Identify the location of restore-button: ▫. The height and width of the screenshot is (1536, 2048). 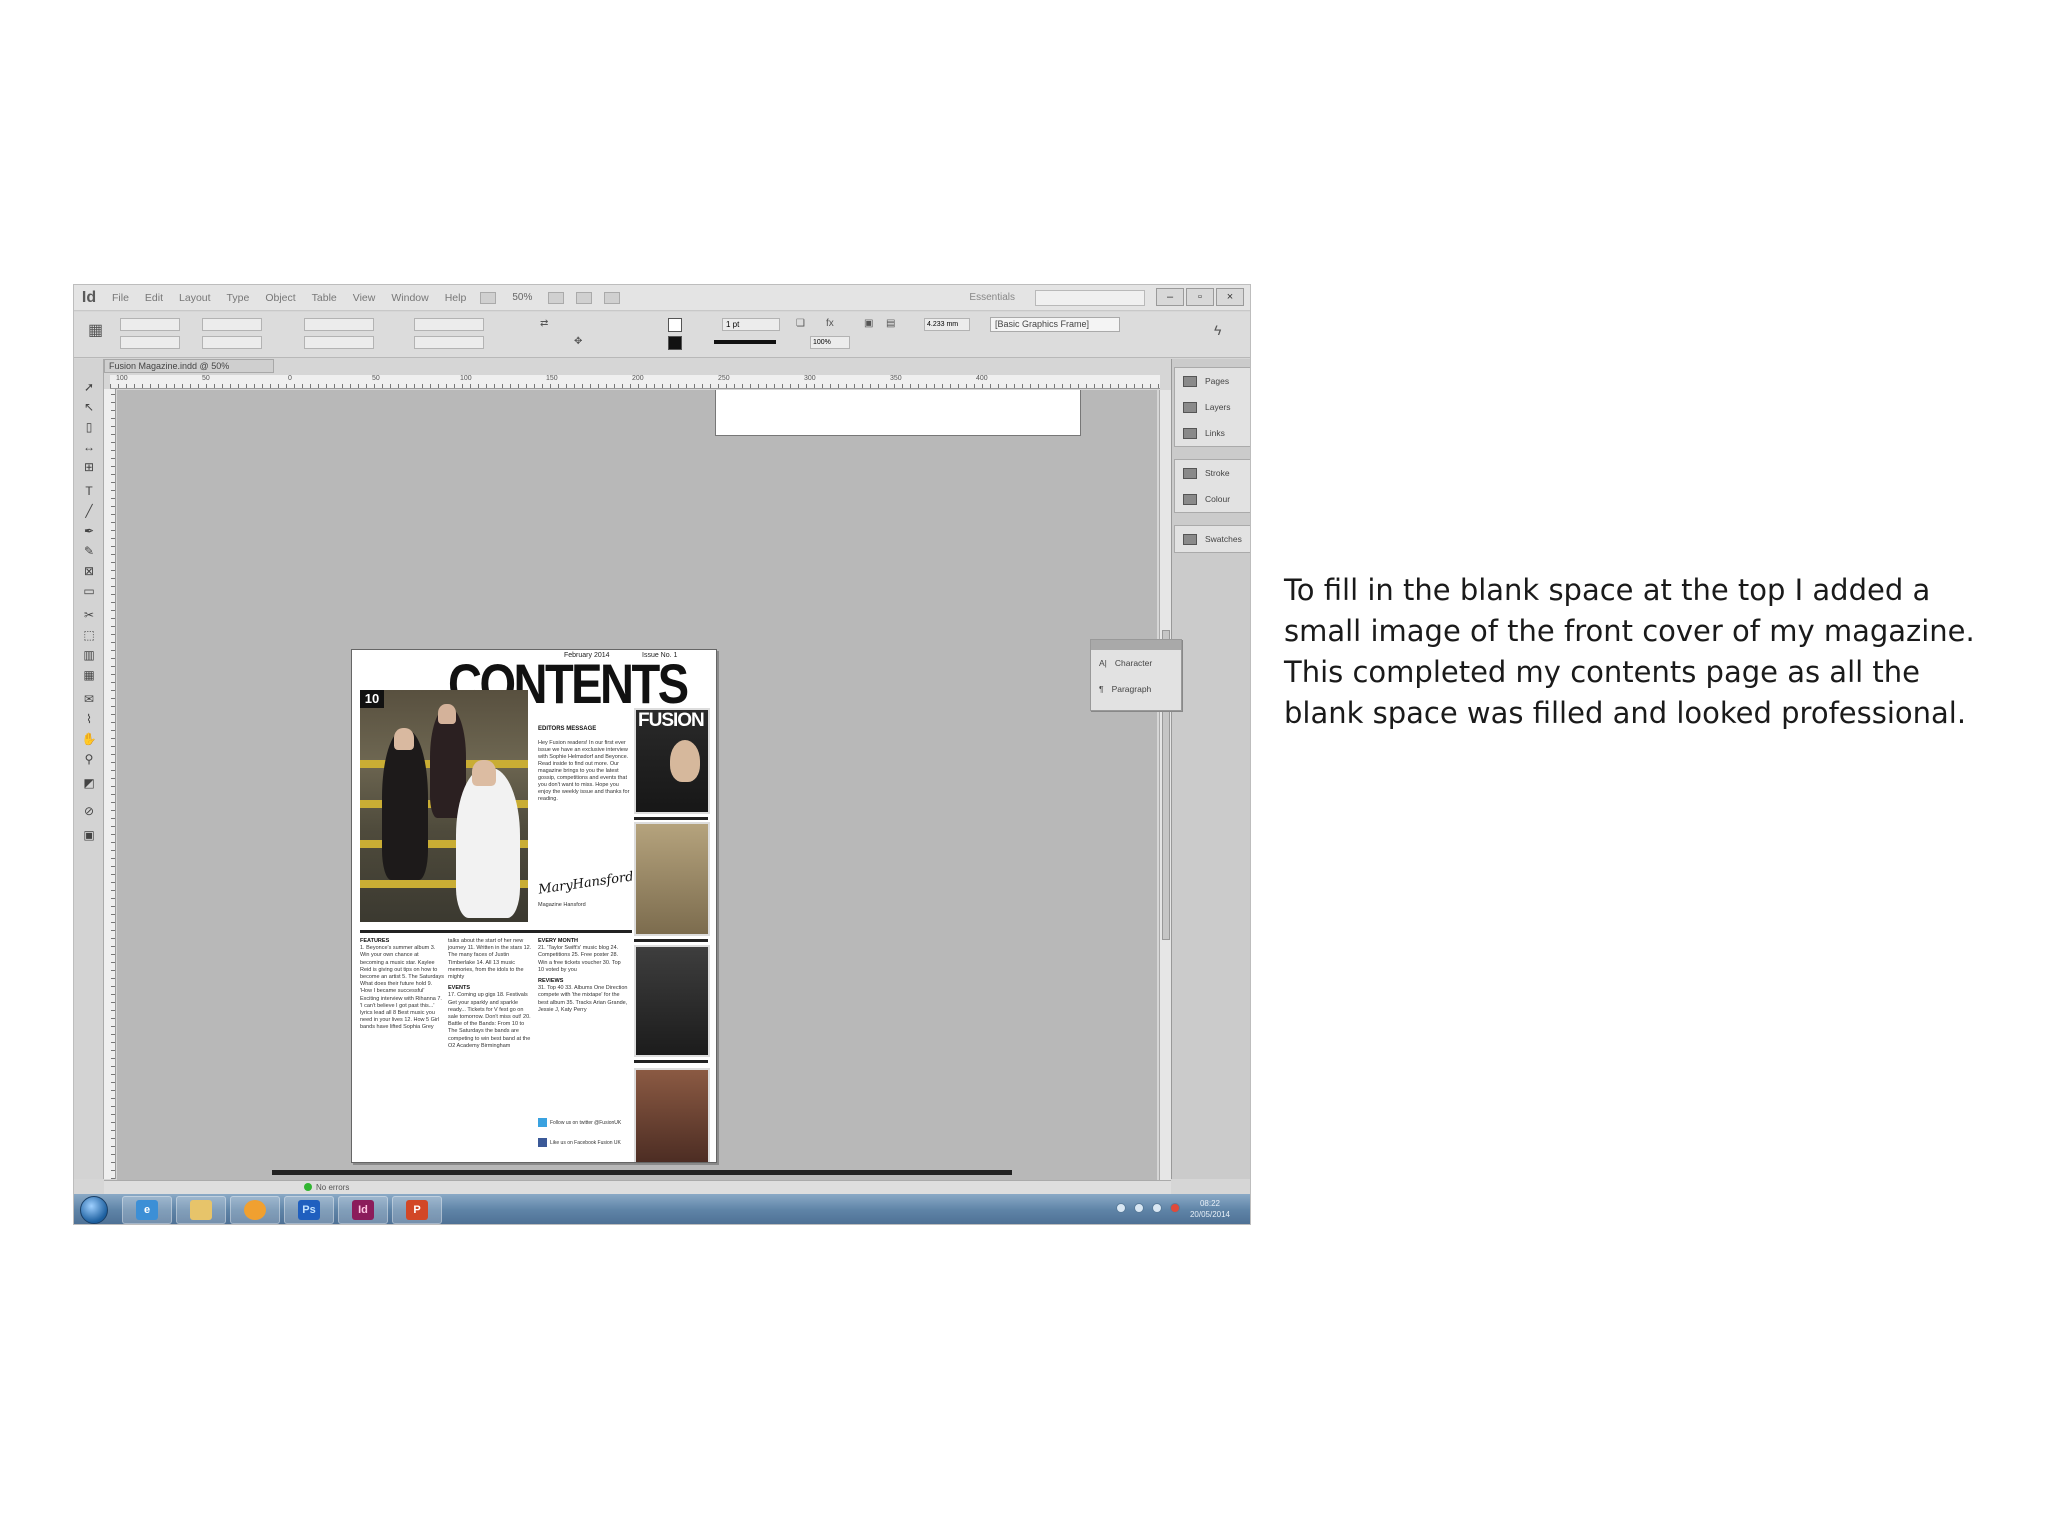
(1200, 297).